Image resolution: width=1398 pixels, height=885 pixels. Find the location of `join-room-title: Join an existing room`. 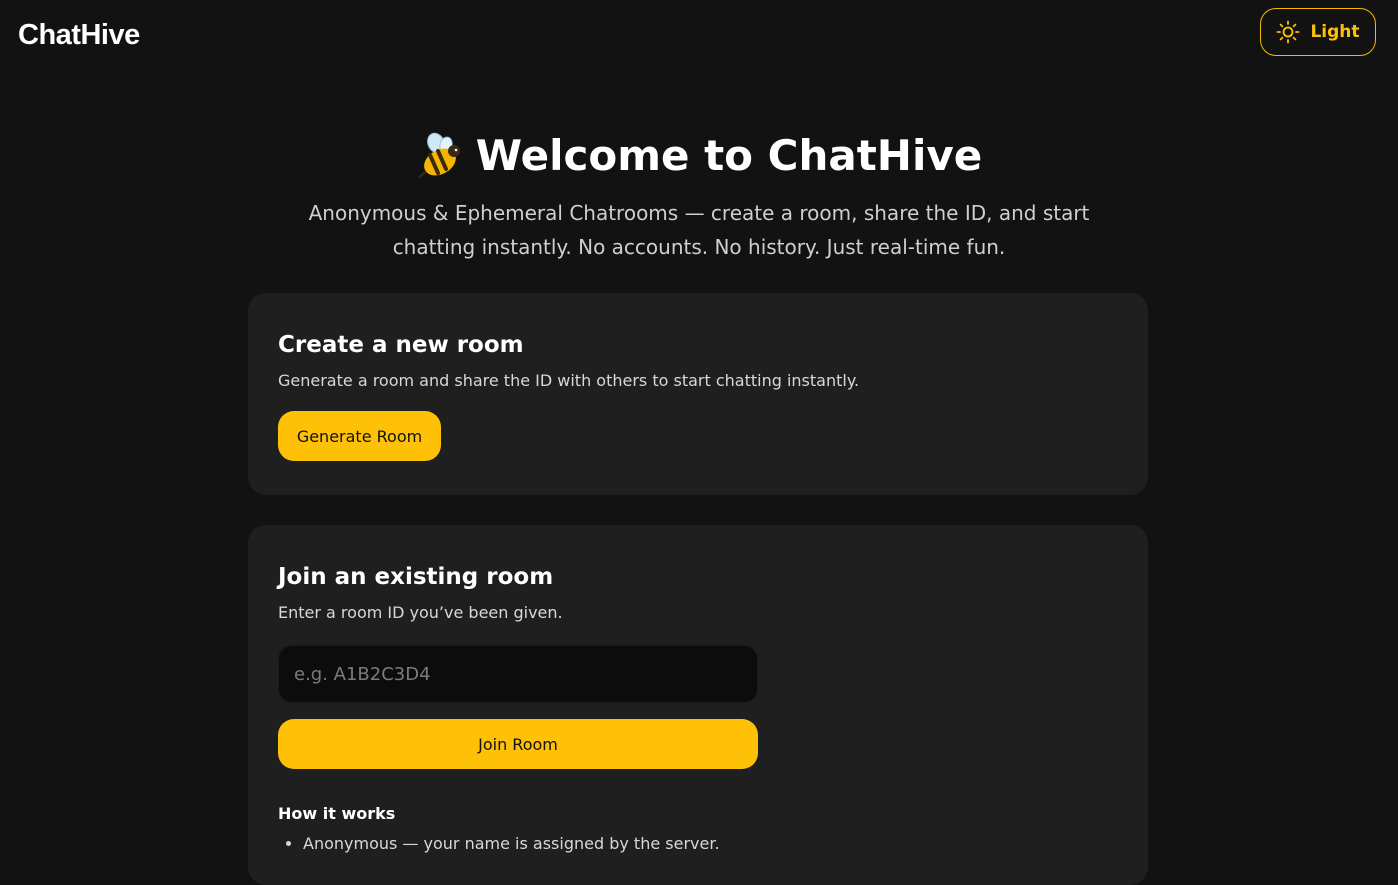

join-room-title: Join an existing room is located at coordinates (416, 577).